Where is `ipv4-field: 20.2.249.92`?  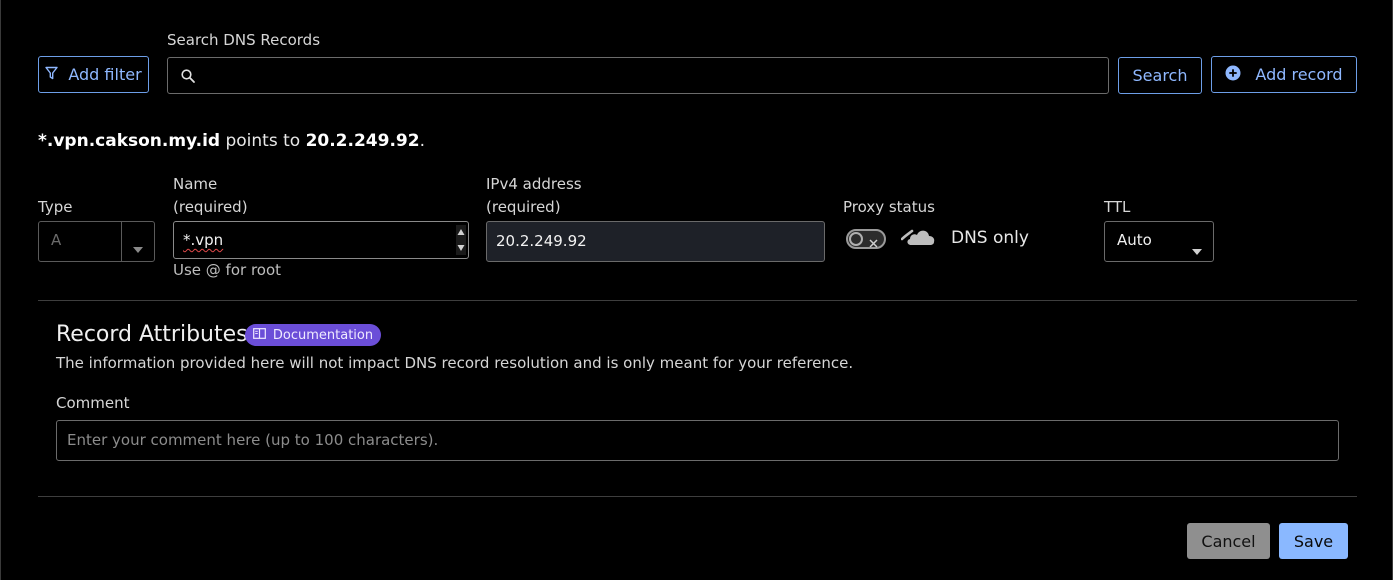
ipv4-field: 20.2.249.92 is located at coordinates (655, 241).